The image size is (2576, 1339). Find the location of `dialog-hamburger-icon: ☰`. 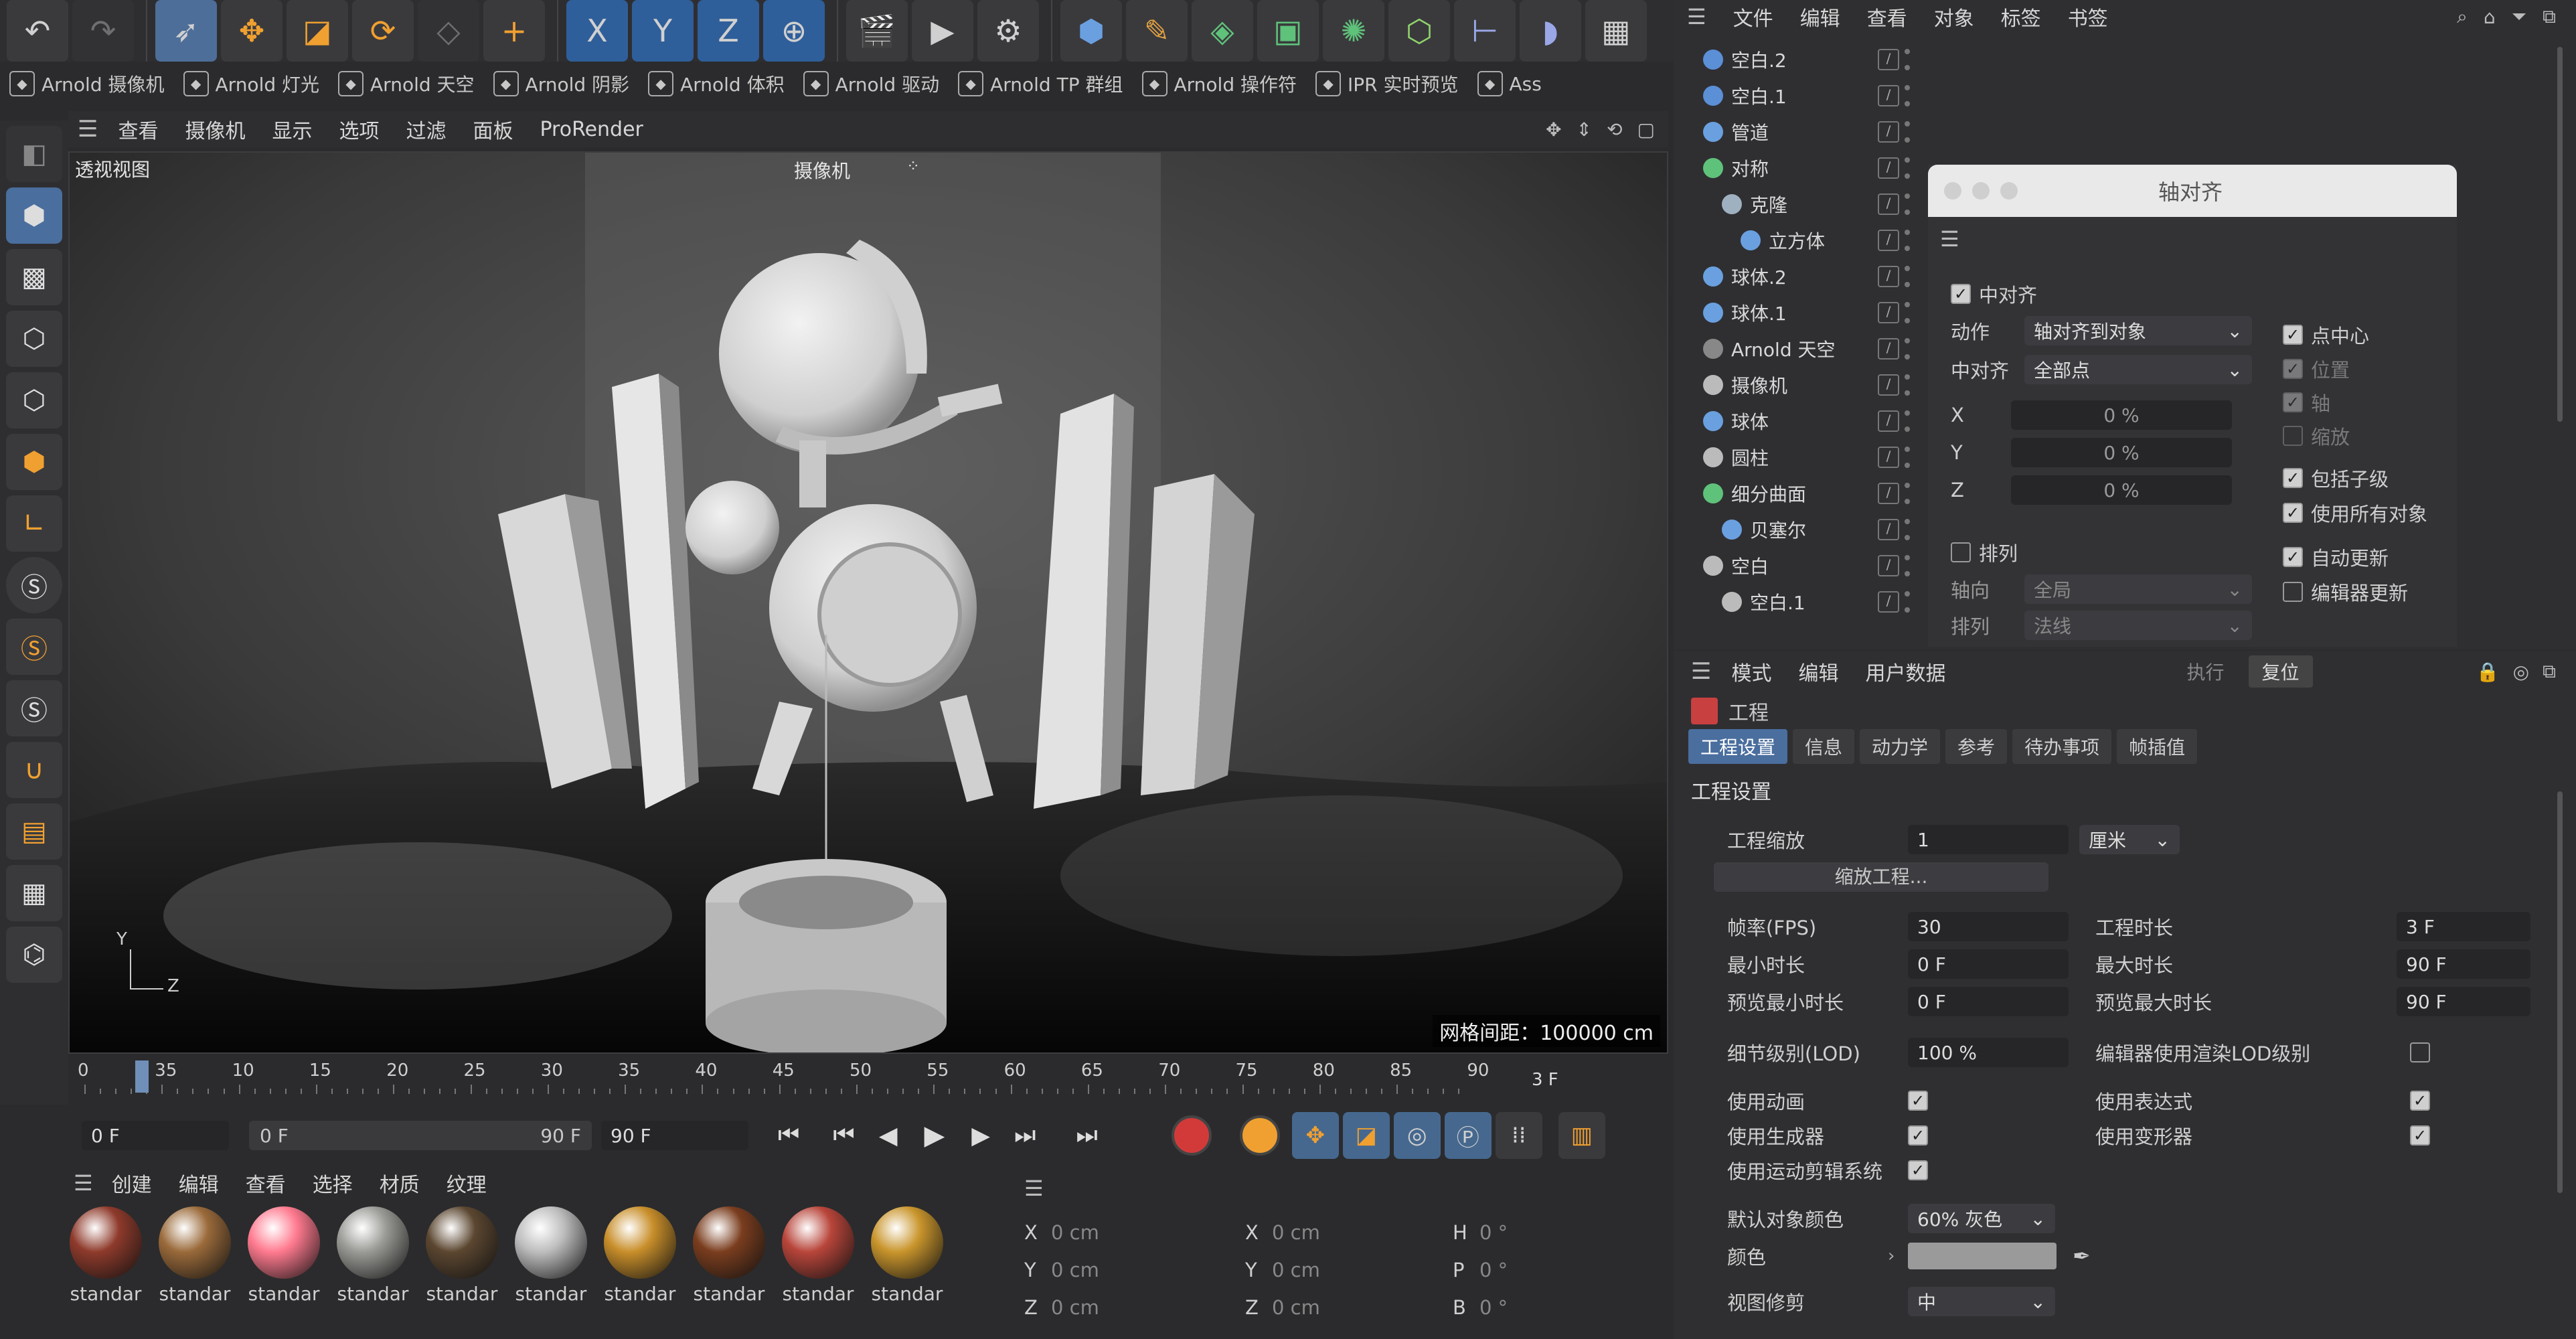

dialog-hamburger-icon: ☰ is located at coordinates (1950, 239).